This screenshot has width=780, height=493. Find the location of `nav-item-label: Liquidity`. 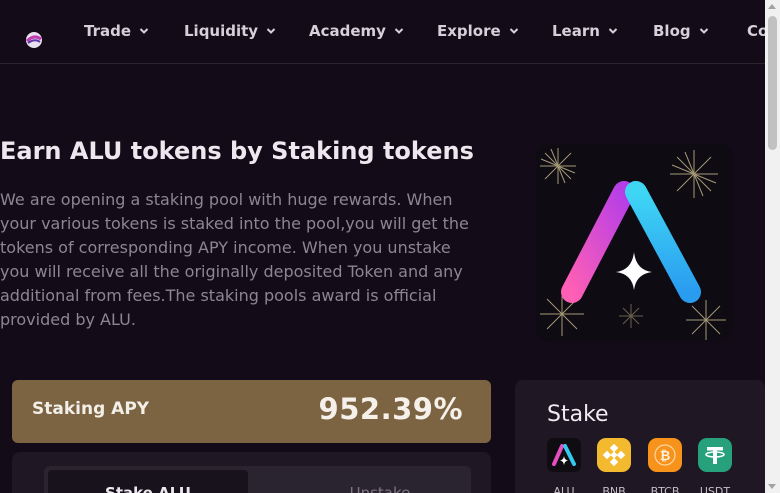

nav-item-label: Liquidity is located at coordinates (221, 31).